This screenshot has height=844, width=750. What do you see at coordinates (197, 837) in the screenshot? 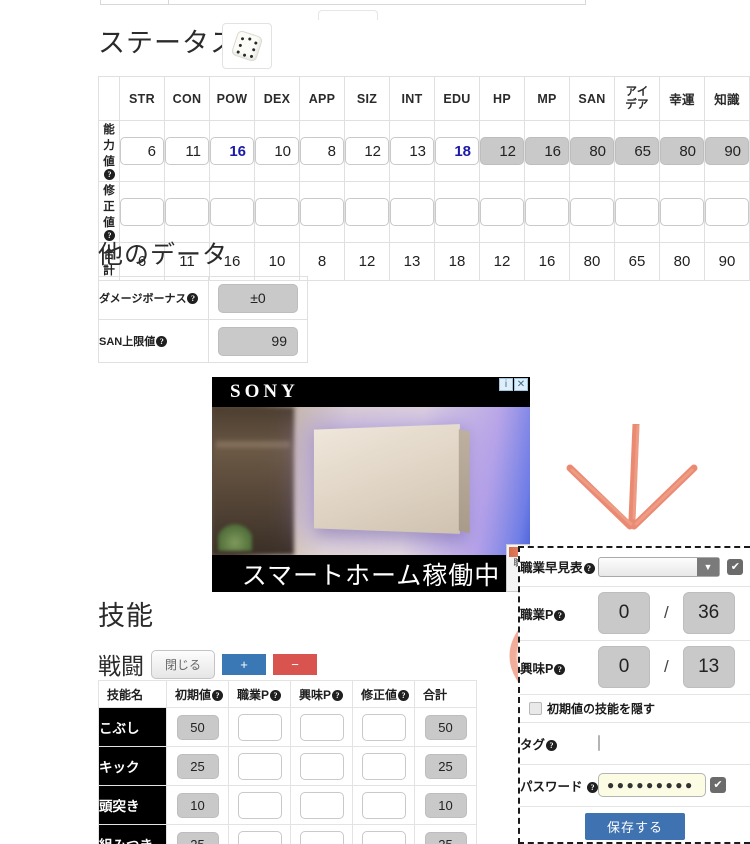
I see `skill-base-value: 25` at bounding box center [197, 837].